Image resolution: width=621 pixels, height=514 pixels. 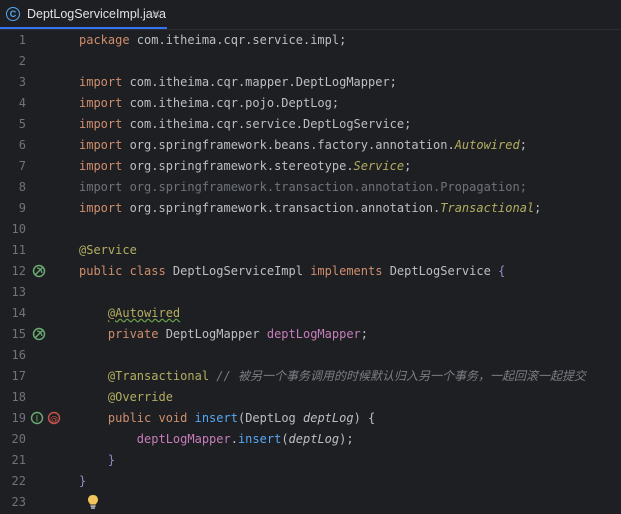 What do you see at coordinates (18, 481) in the screenshot?
I see `line-number: 22` at bounding box center [18, 481].